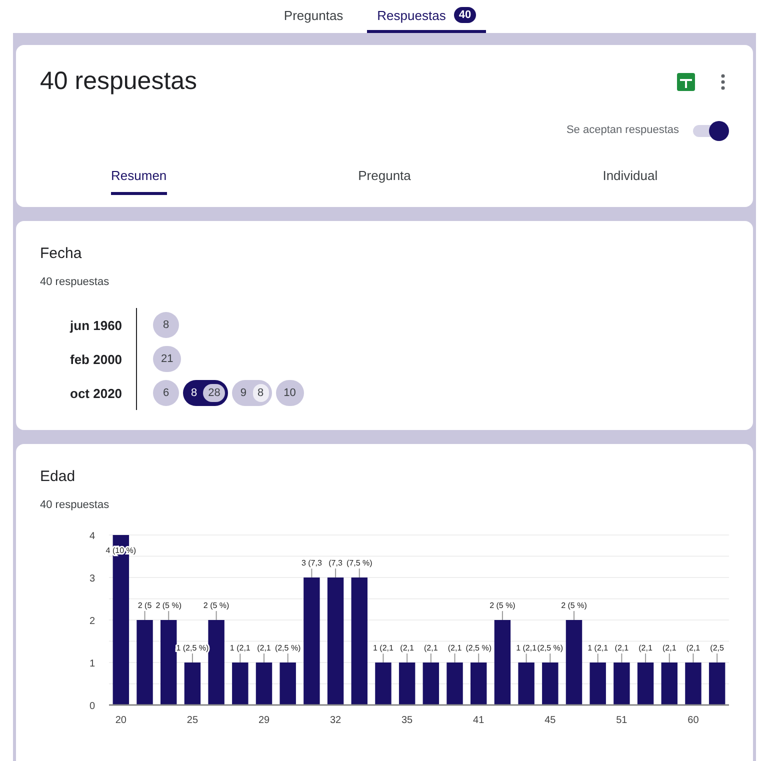 The width and height of the screenshot is (760, 761). What do you see at coordinates (465, 15) in the screenshot?
I see `count-badge: 40` at bounding box center [465, 15].